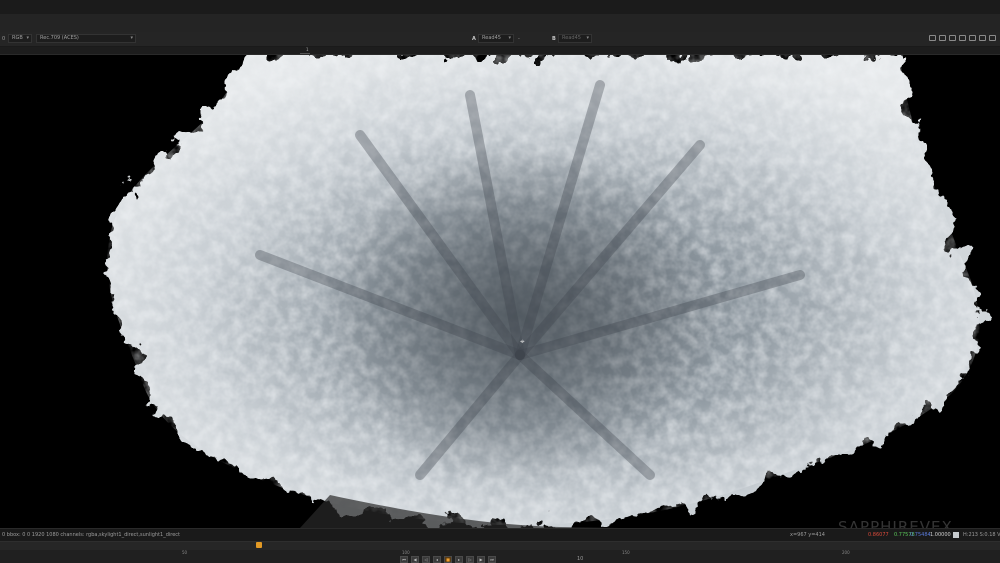  What do you see at coordinates (426, 559) in the screenshot?
I see `step-back-icon: ◁` at bounding box center [426, 559].